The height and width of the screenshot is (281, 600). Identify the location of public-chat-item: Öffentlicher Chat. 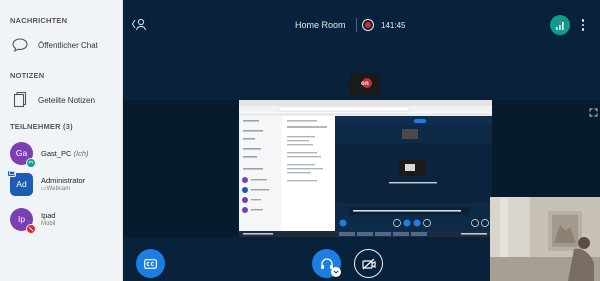
(65, 45).